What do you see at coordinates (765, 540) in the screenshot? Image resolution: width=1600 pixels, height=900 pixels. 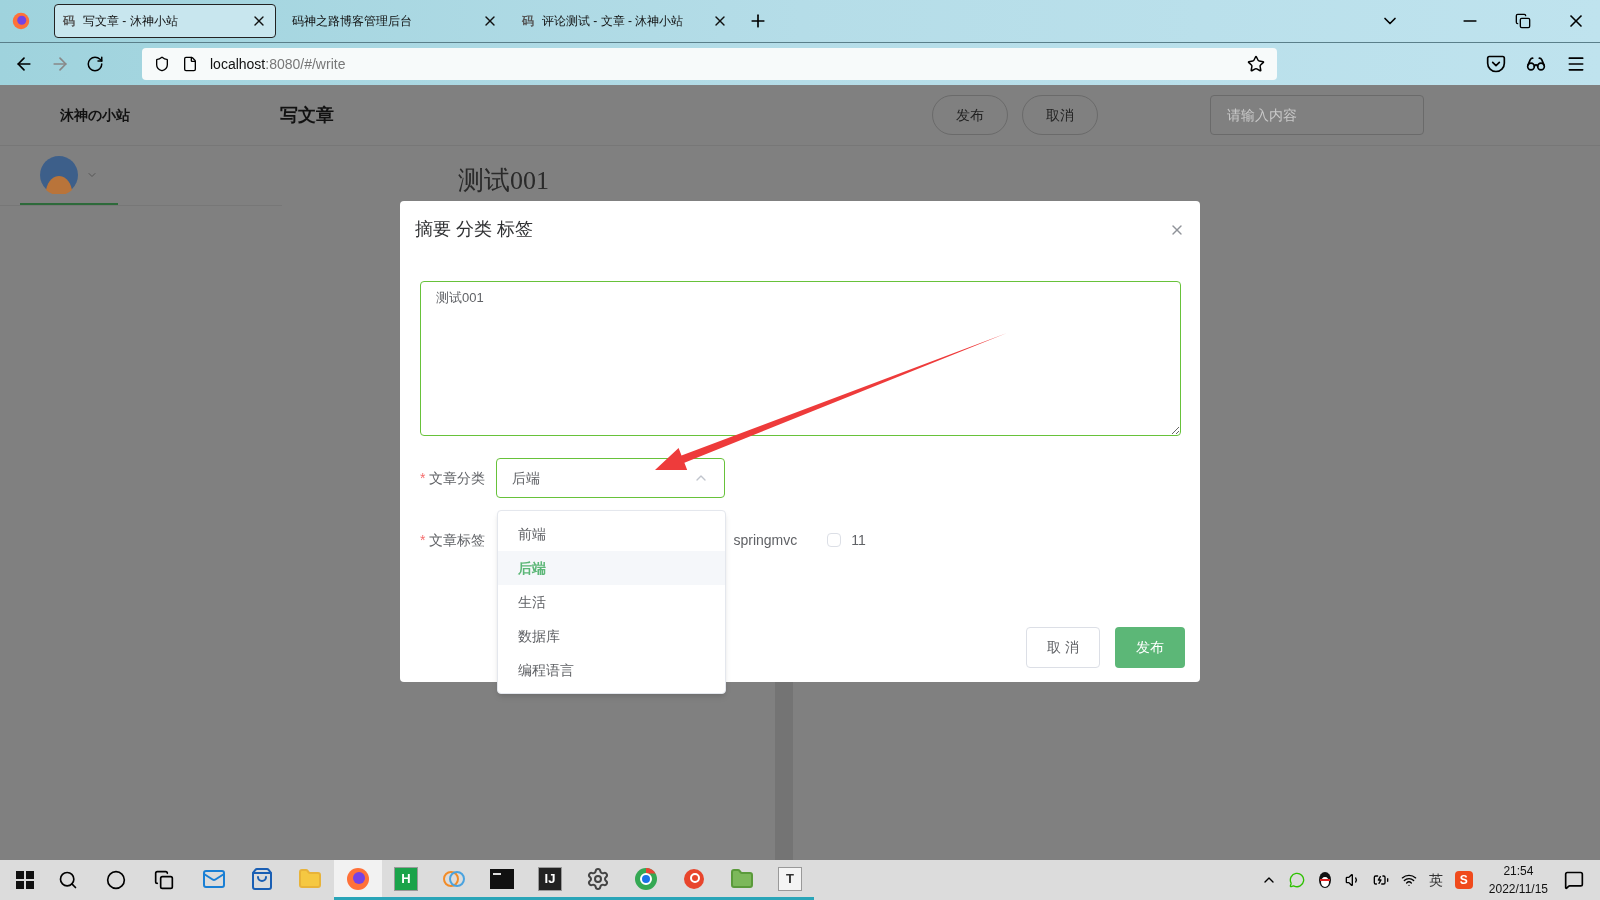 I see `tag-label: springmvc` at bounding box center [765, 540].